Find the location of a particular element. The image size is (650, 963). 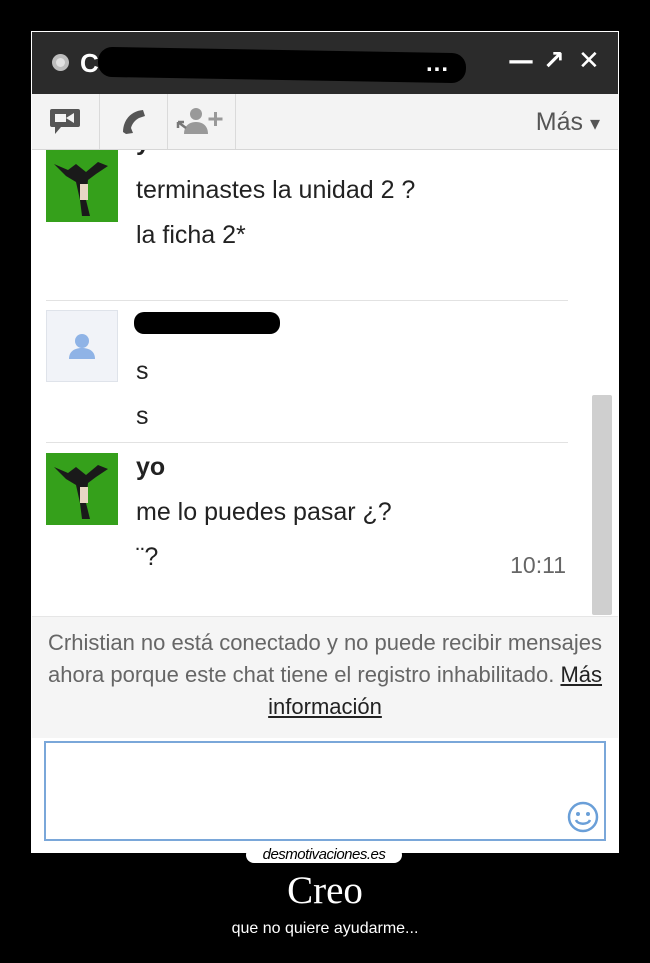

phone-call-icon is located at coordinates (134, 122).